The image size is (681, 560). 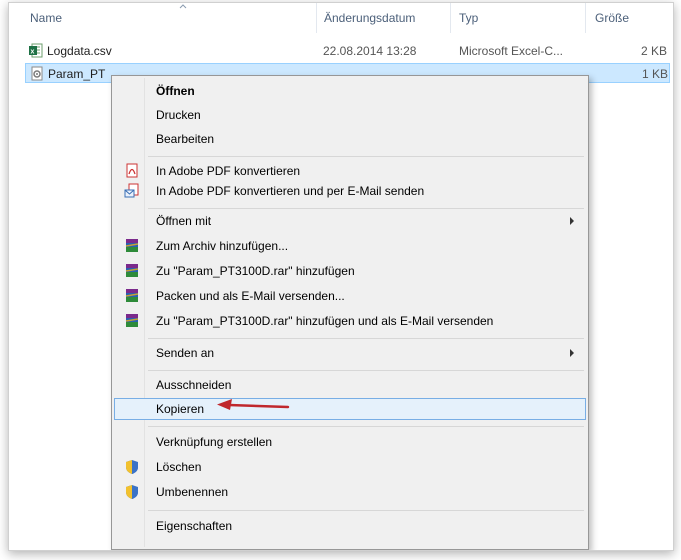 I want to click on menu-item-label: Eigenschaften, so click(x=194, y=526).